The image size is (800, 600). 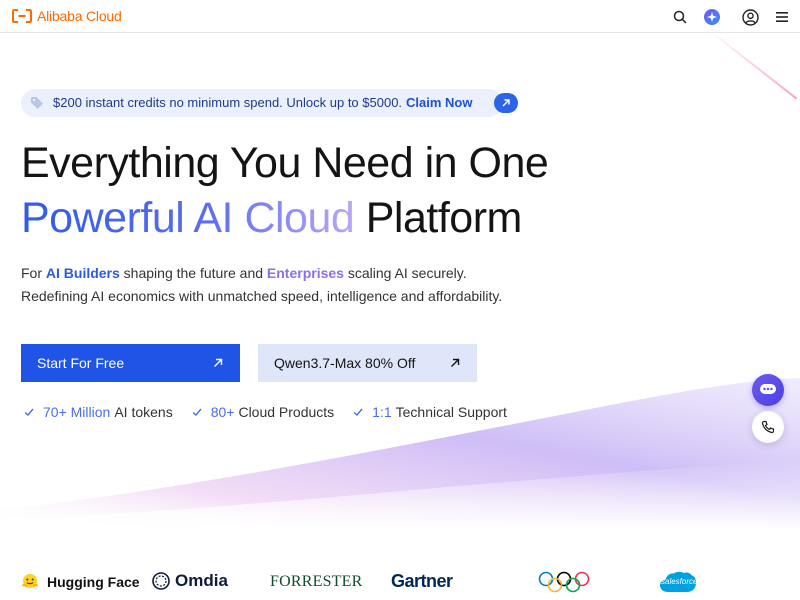 I want to click on alibaba-cloud-logo: Alibaba Cloud, so click(x=67, y=16).